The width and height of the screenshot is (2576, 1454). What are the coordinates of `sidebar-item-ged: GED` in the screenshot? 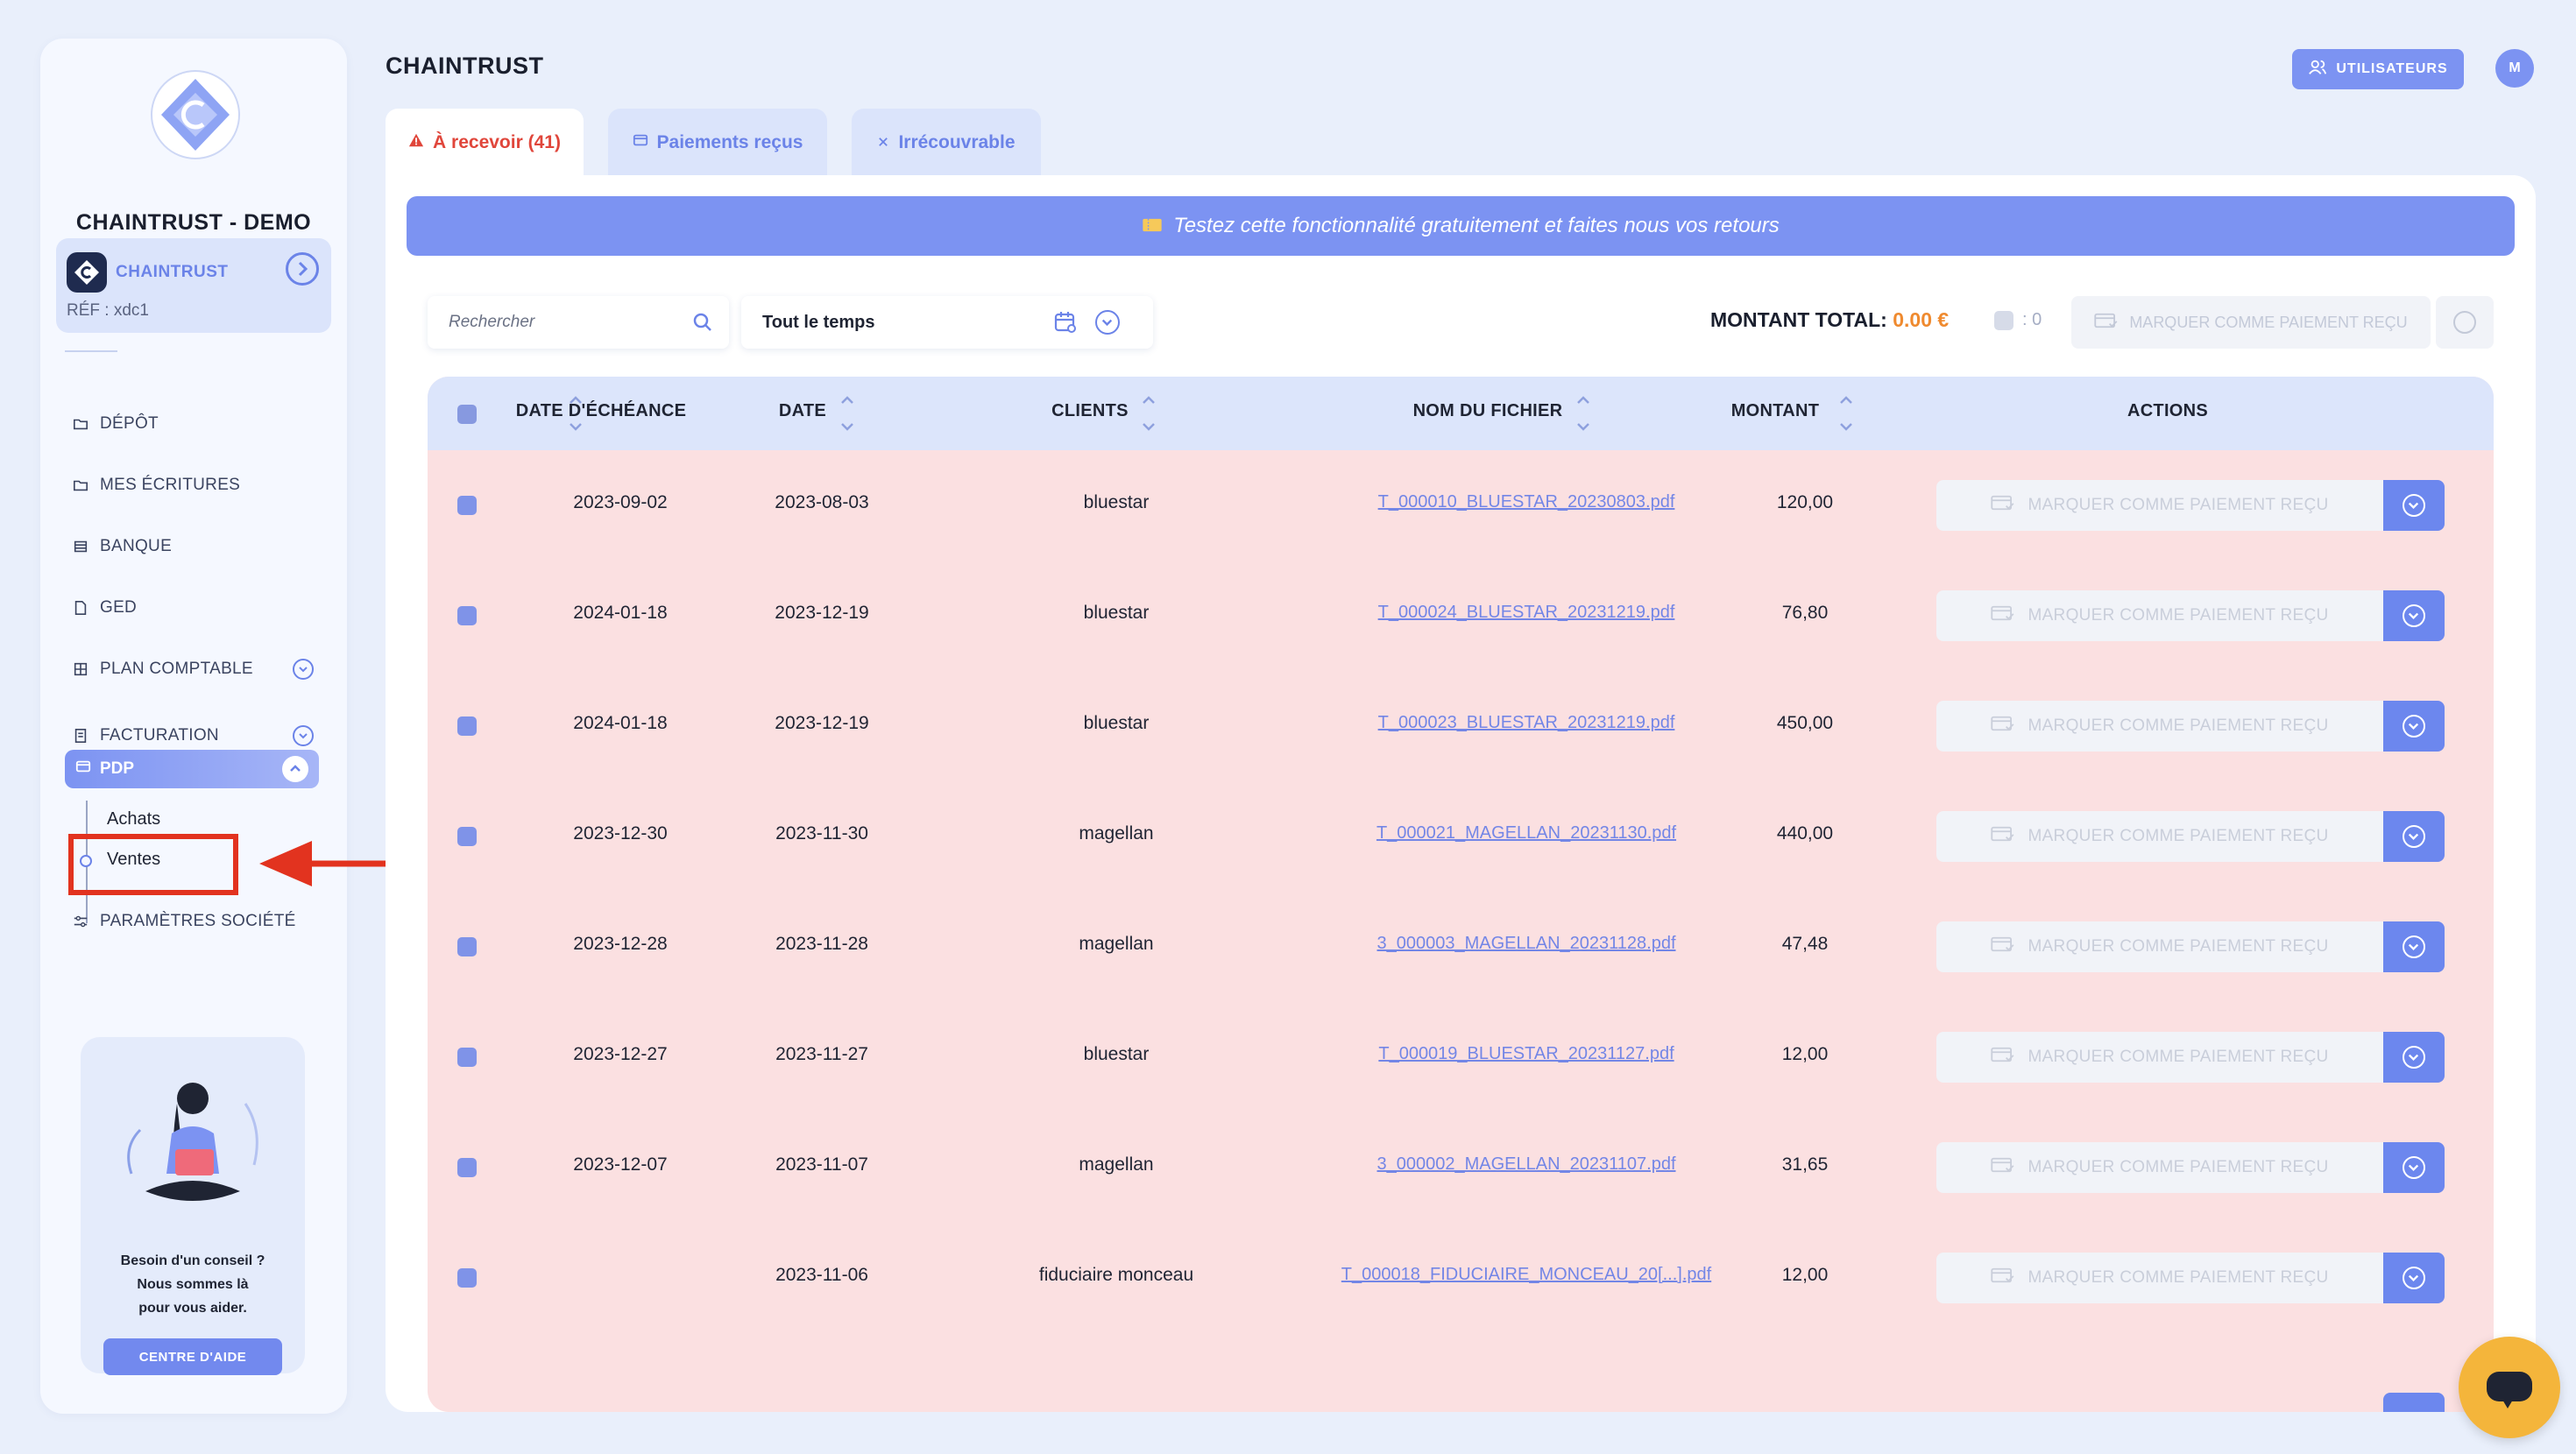 It's located at (201, 608).